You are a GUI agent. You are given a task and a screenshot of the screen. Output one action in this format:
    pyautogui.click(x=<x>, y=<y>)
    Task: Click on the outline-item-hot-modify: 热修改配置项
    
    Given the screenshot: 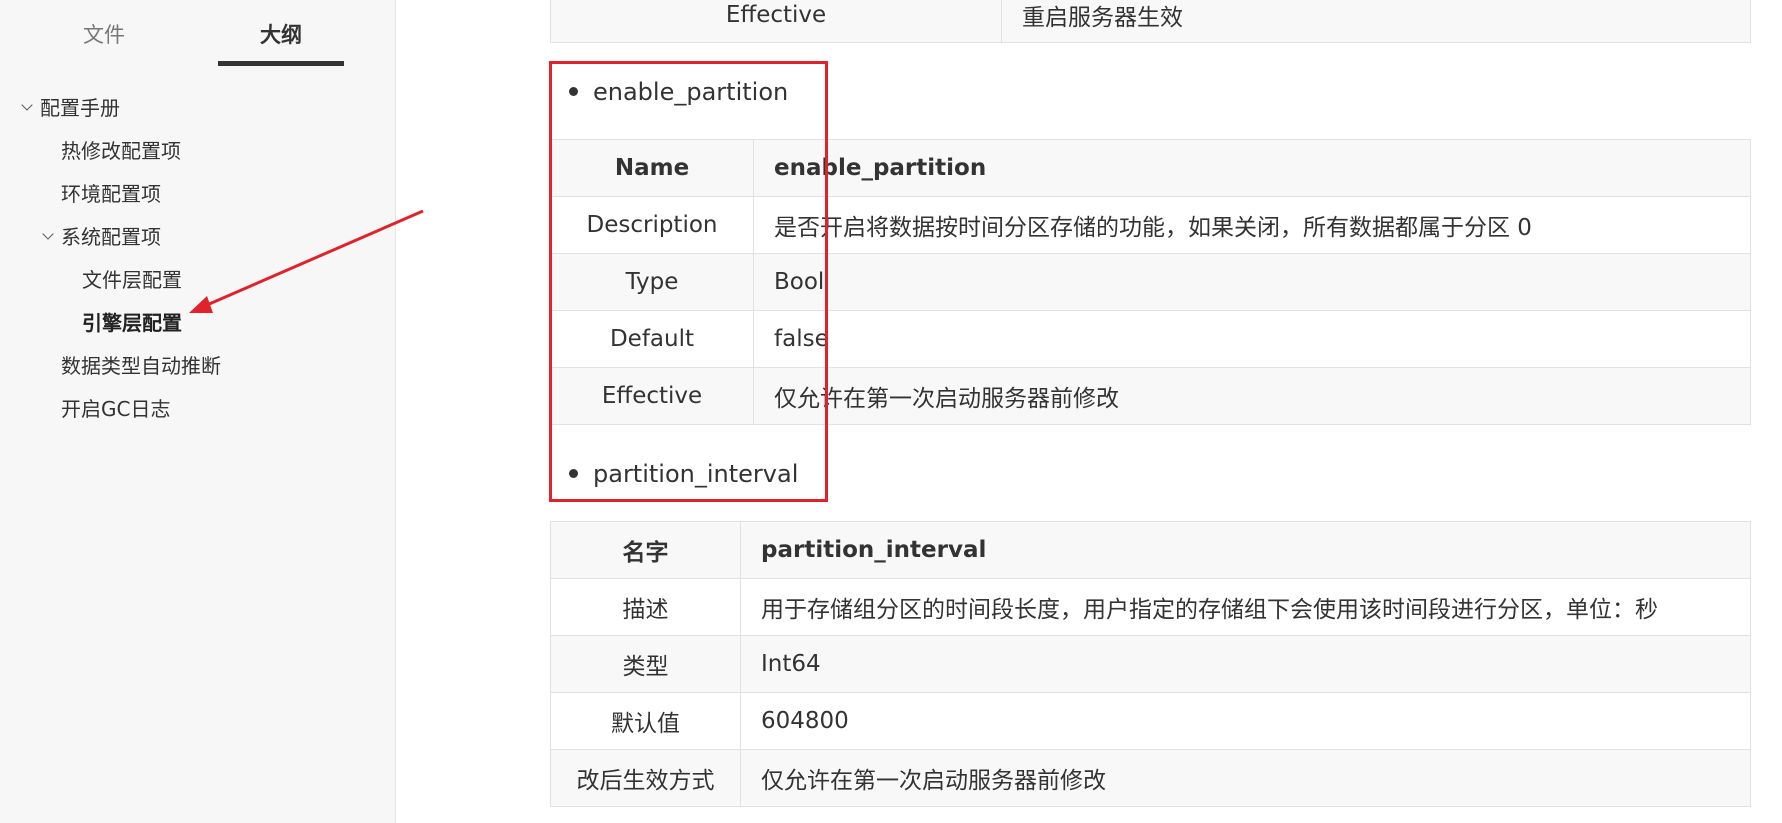 What is the action you would take?
    pyautogui.click(x=121, y=151)
    